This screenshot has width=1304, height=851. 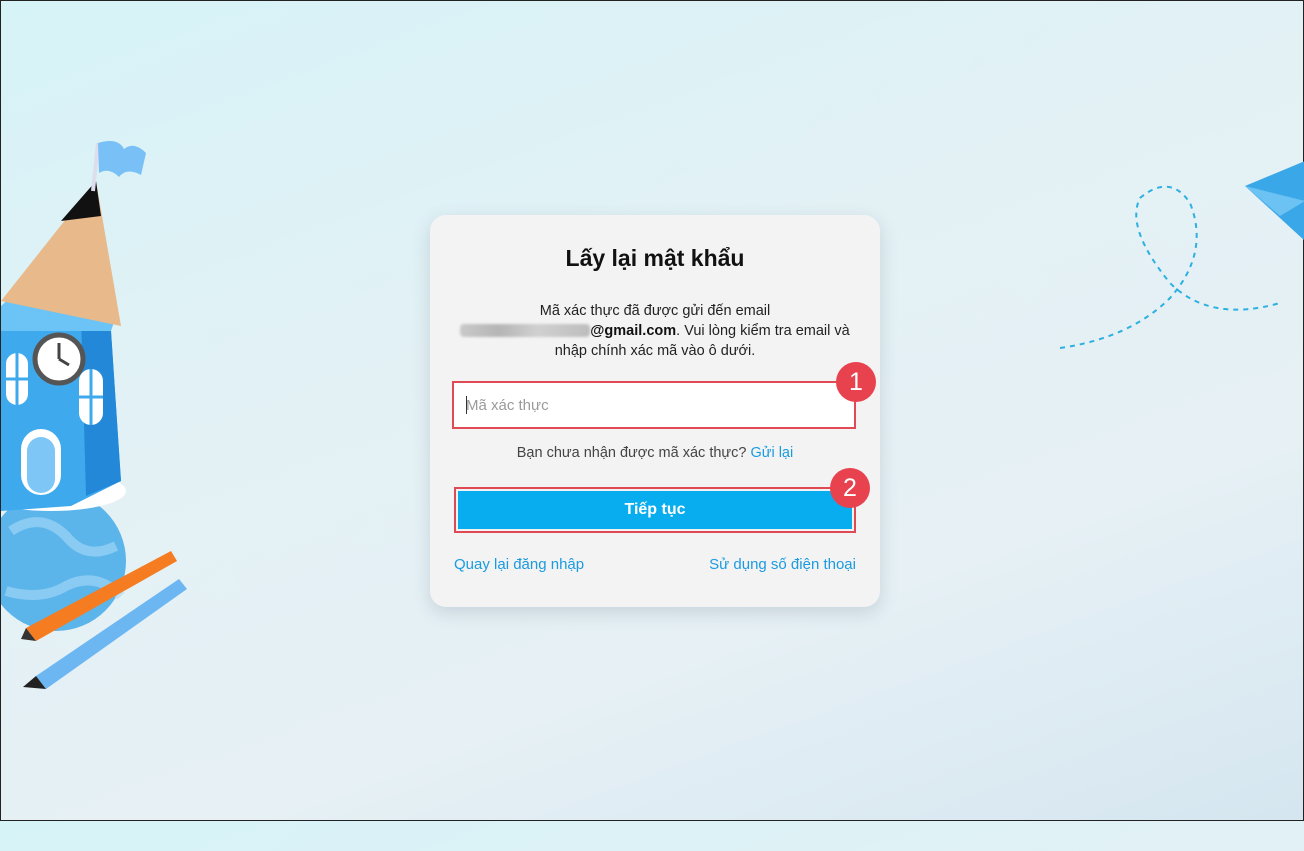 I want to click on description-line1: Mã xác thực đã được gửi đến email, so click(x=655, y=311).